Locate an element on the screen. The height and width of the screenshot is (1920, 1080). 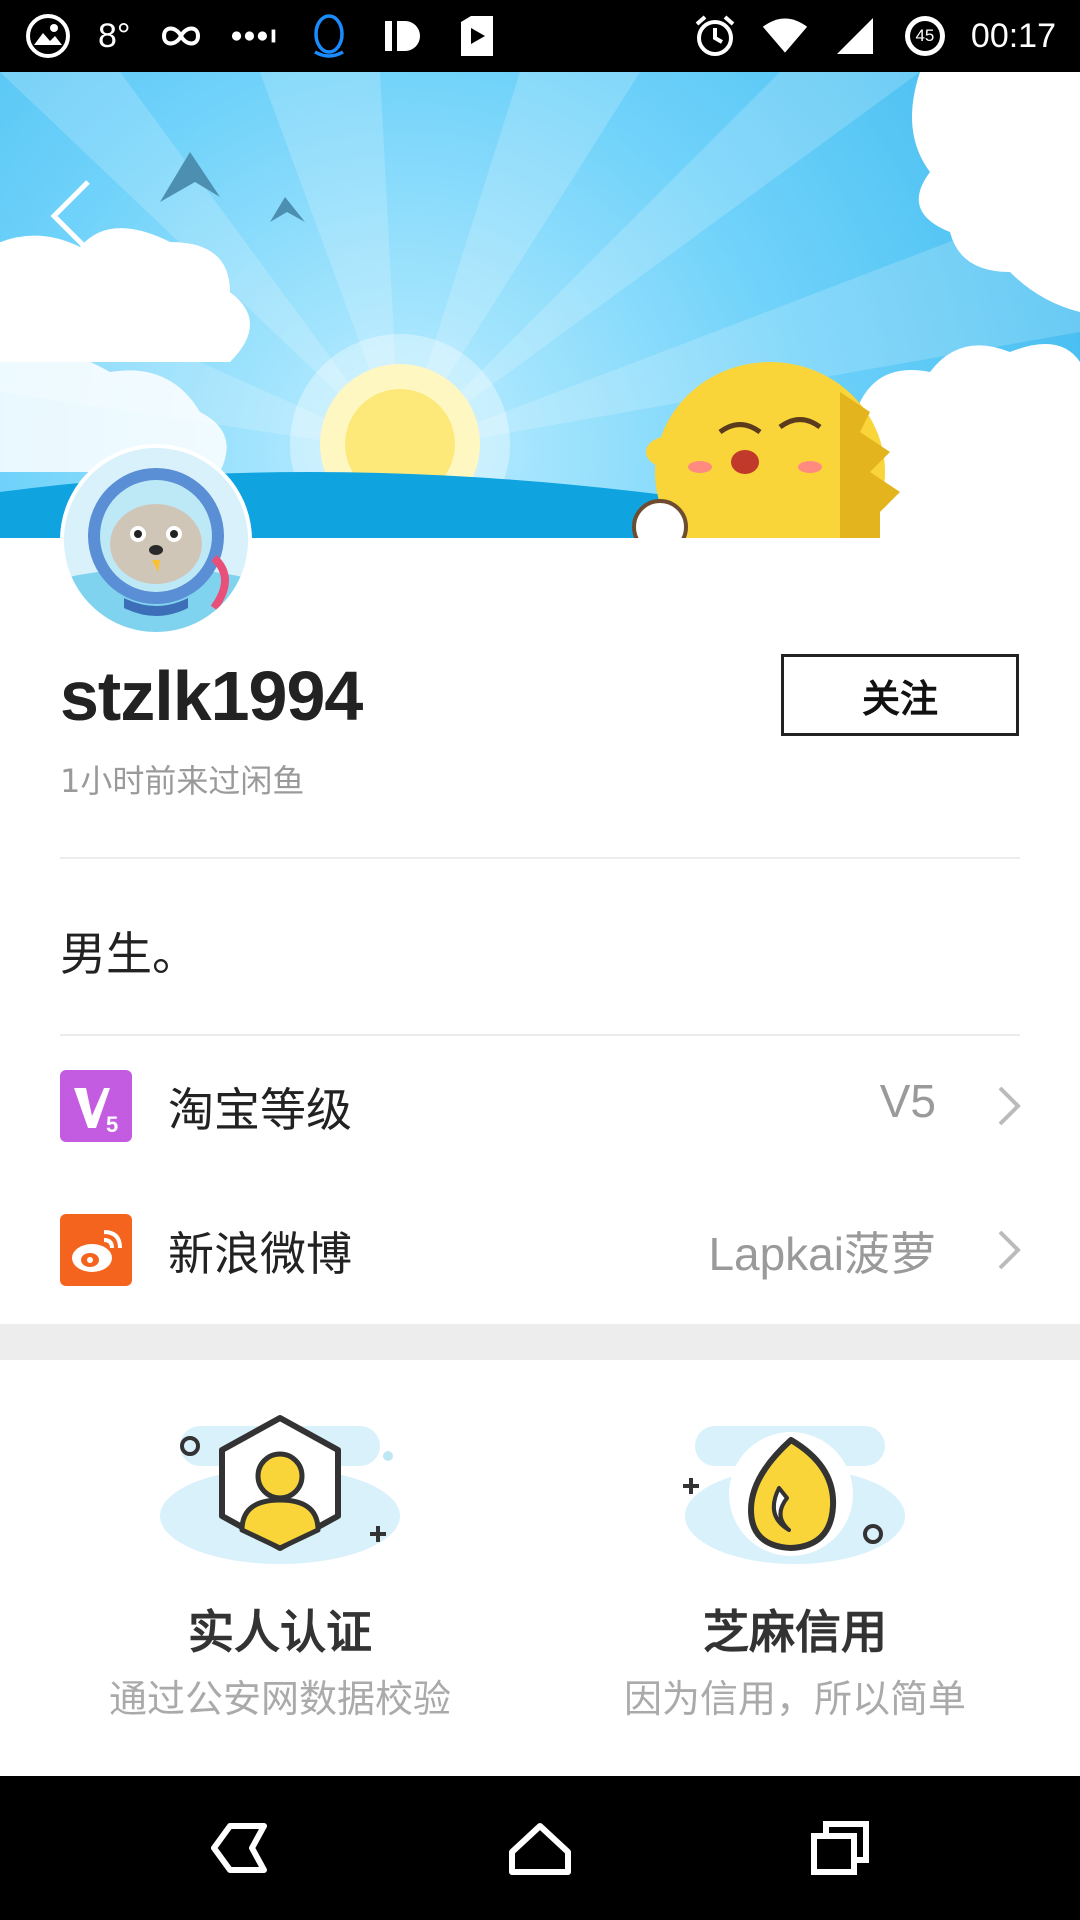
v5-level-icon: 5 is located at coordinates (96, 1106).